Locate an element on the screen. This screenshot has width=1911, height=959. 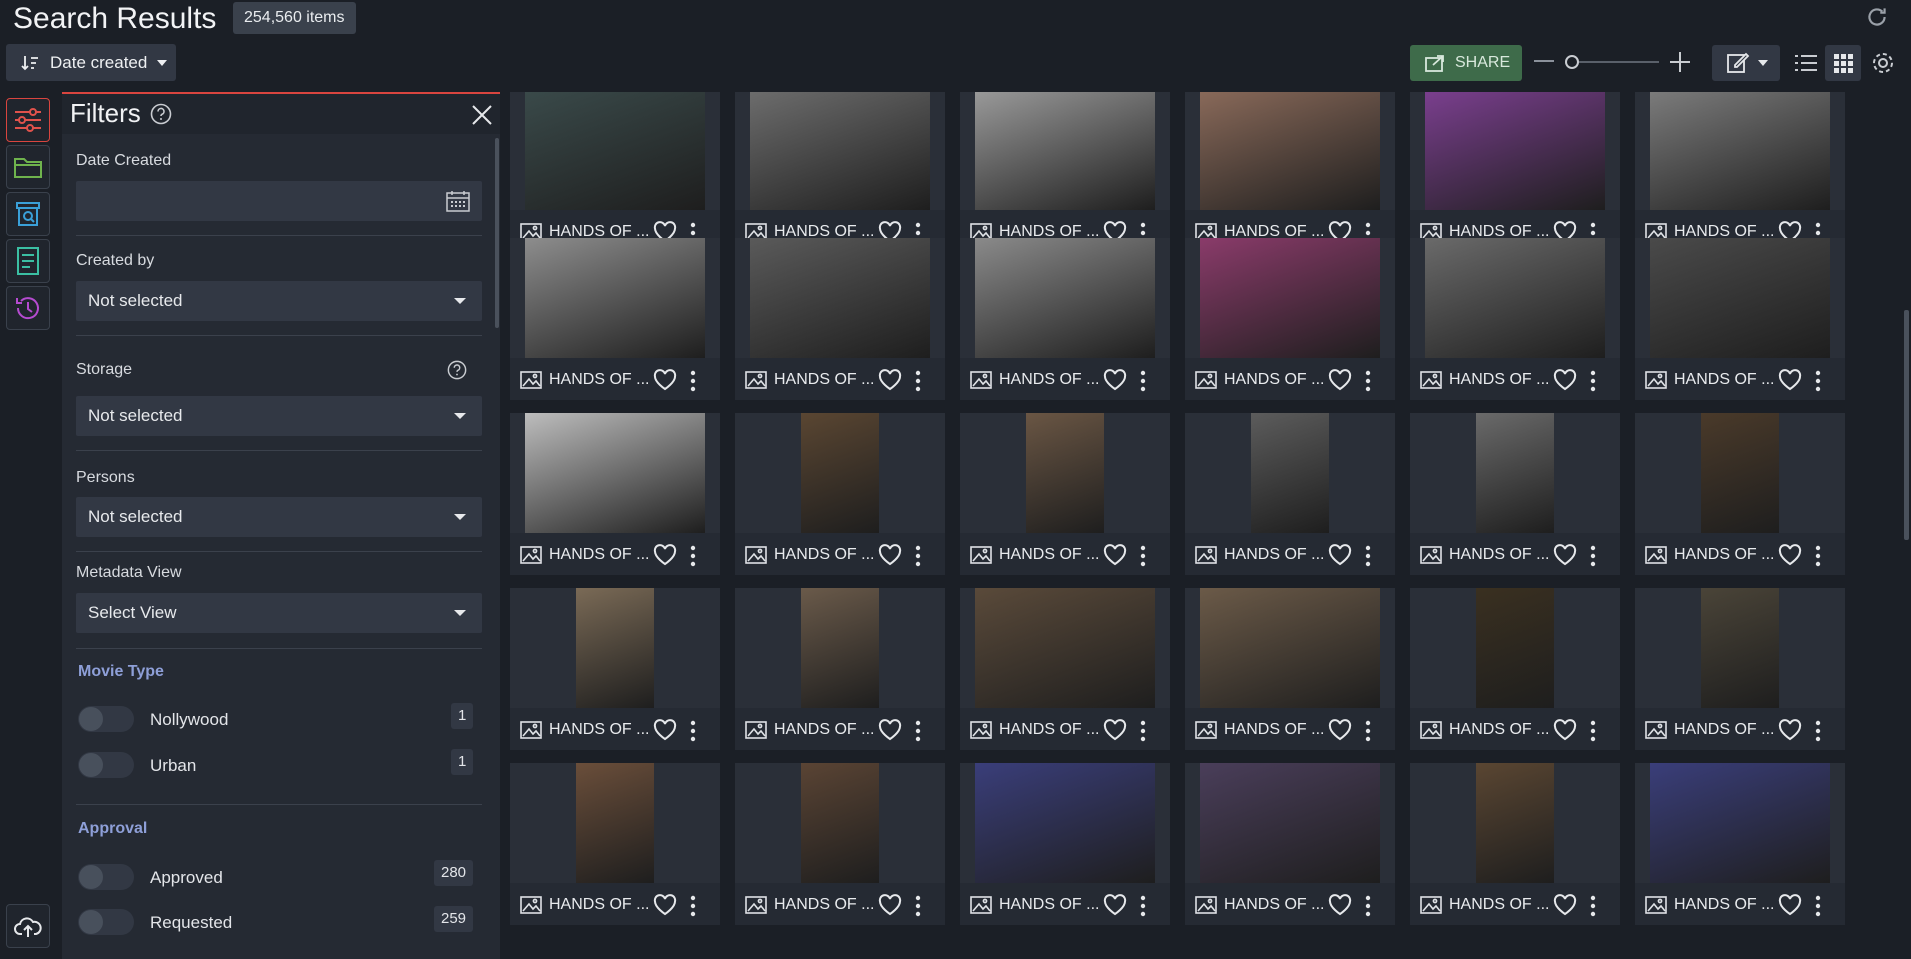
metadata-view-select: Select View is located at coordinates (279, 613).